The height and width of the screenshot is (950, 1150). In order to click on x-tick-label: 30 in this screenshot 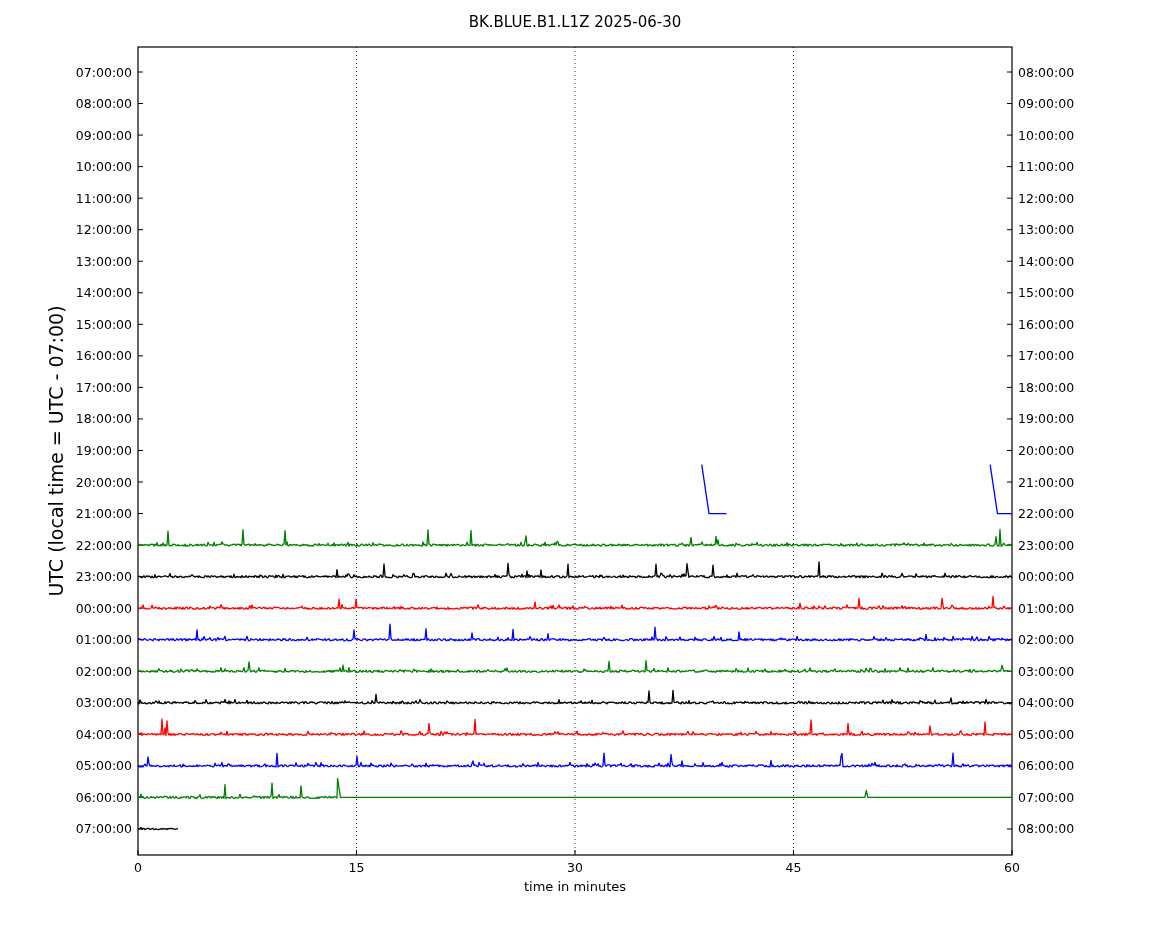, I will do `click(575, 867)`.